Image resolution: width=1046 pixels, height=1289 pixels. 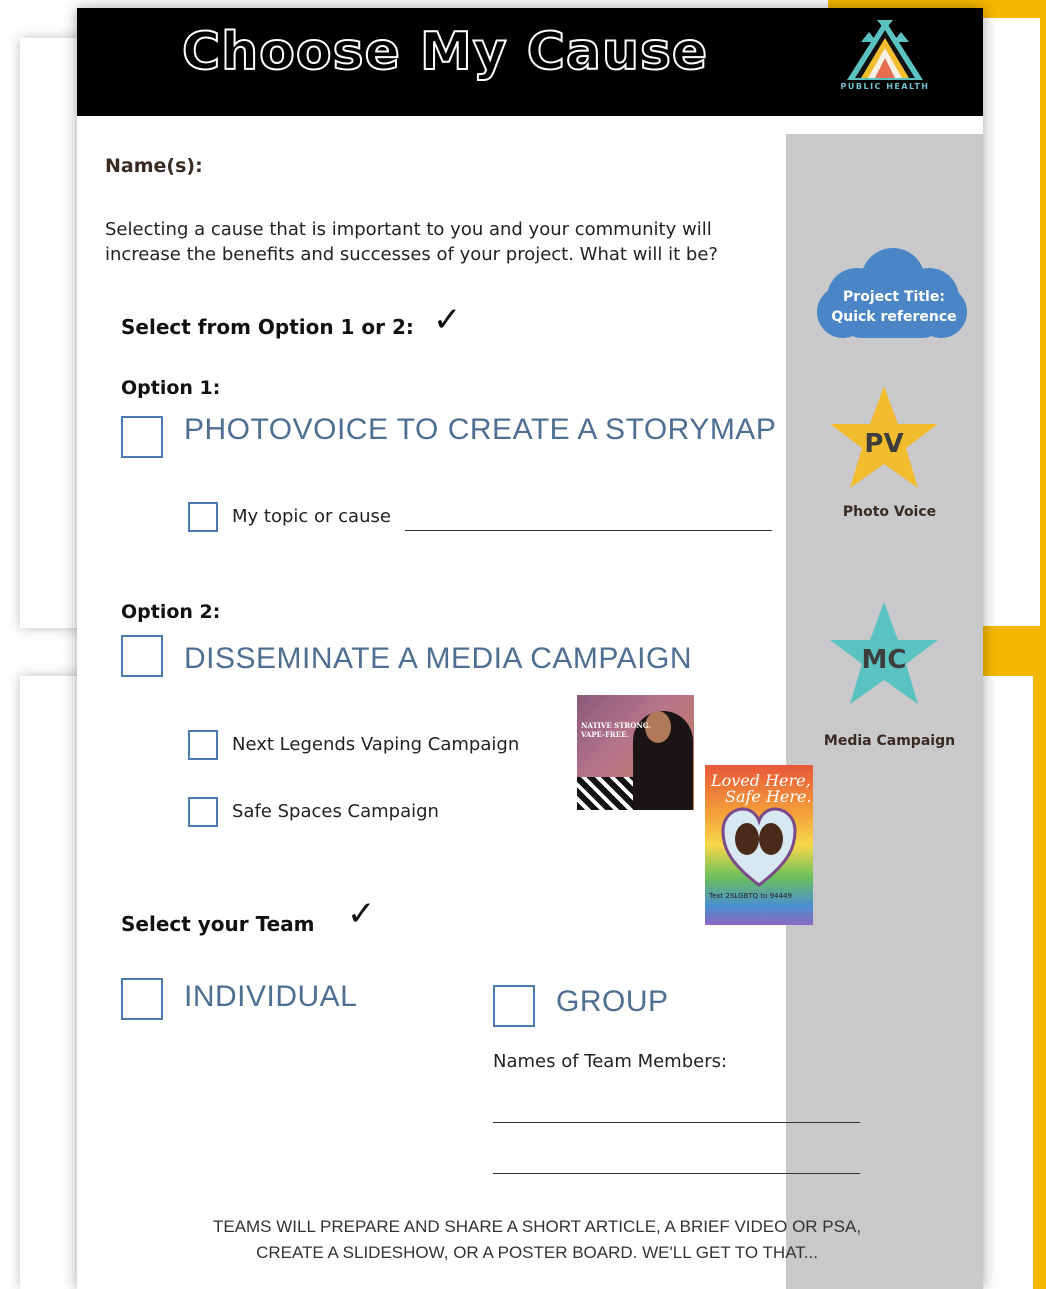 What do you see at coordinates (894, 317) in the screenshot?
I see `cloud-line-2: Quick reference` at bounding box center [894, 317].